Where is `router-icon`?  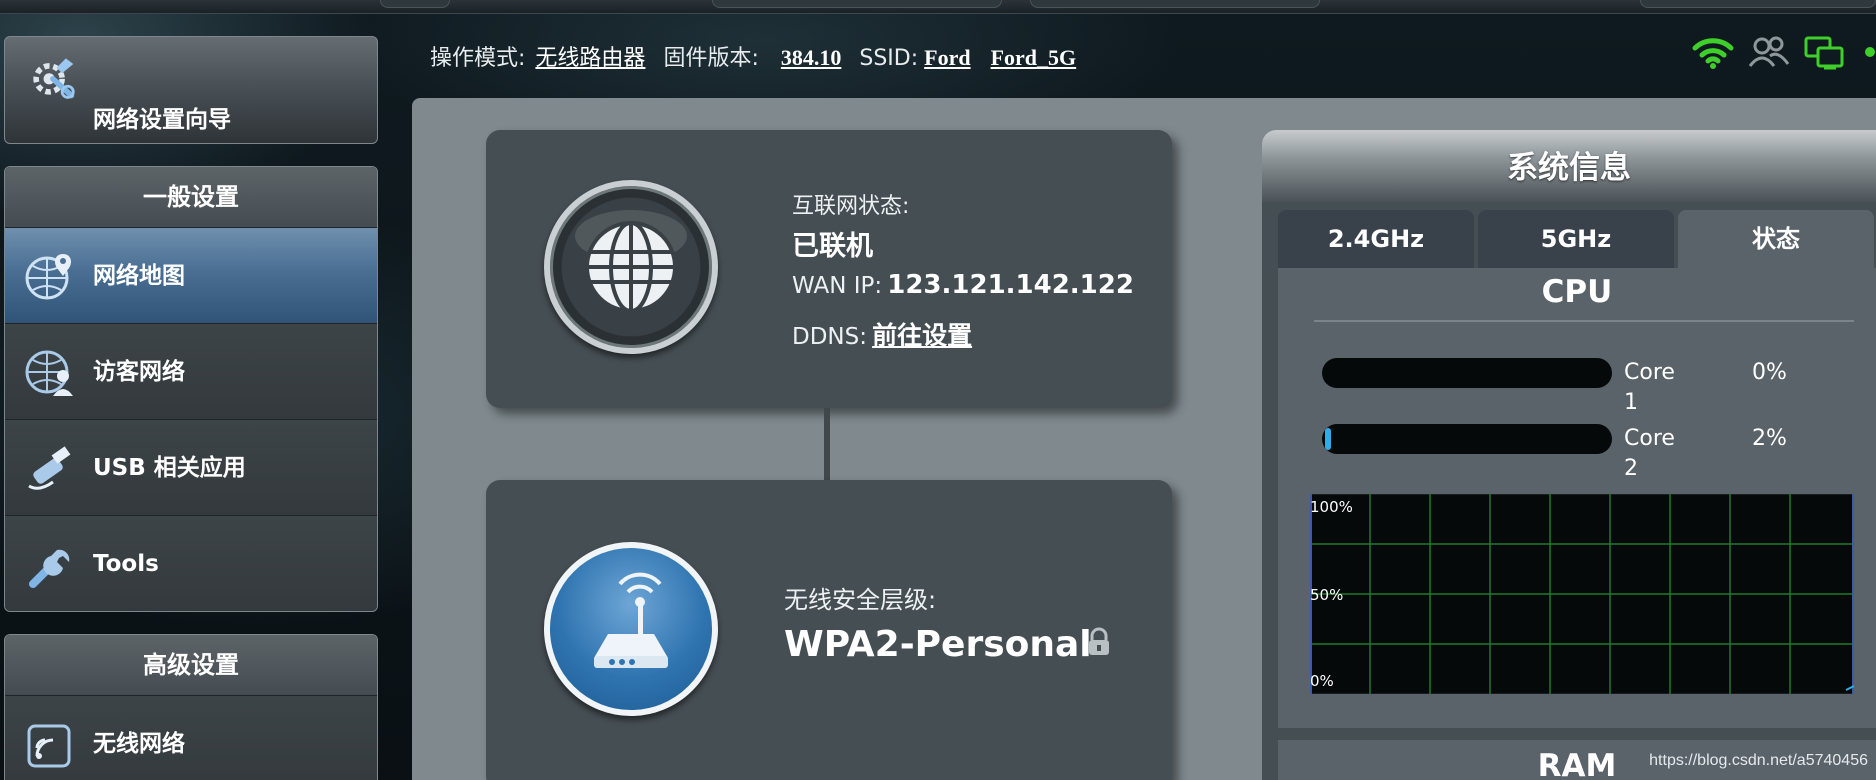
router-icon is located at coordinates (631, 620).